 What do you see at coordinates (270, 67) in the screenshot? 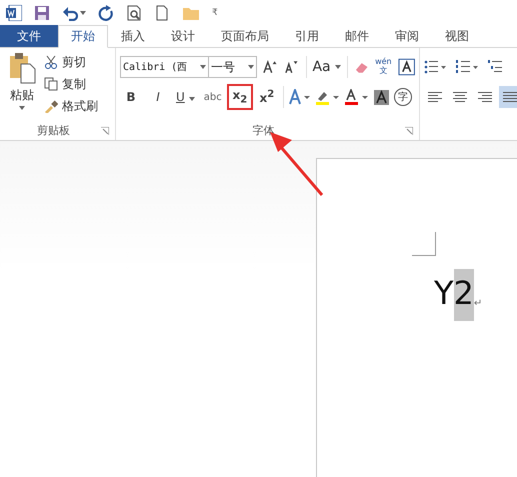
I see `grow-font-icon` at bounding box center [270, 67].